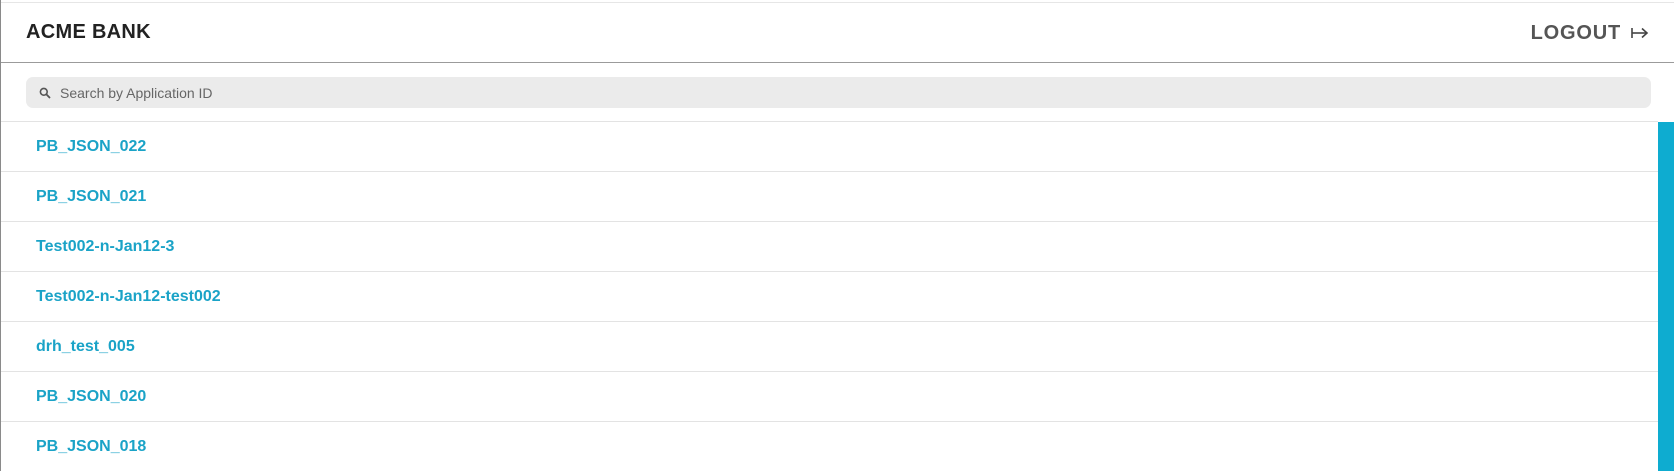 This screenshot has height=471, width=1674. Describe the element at coordinates (105, 247) in the screenshot. I see `application-id-link: Test002-n-Jan12-3` at that location.